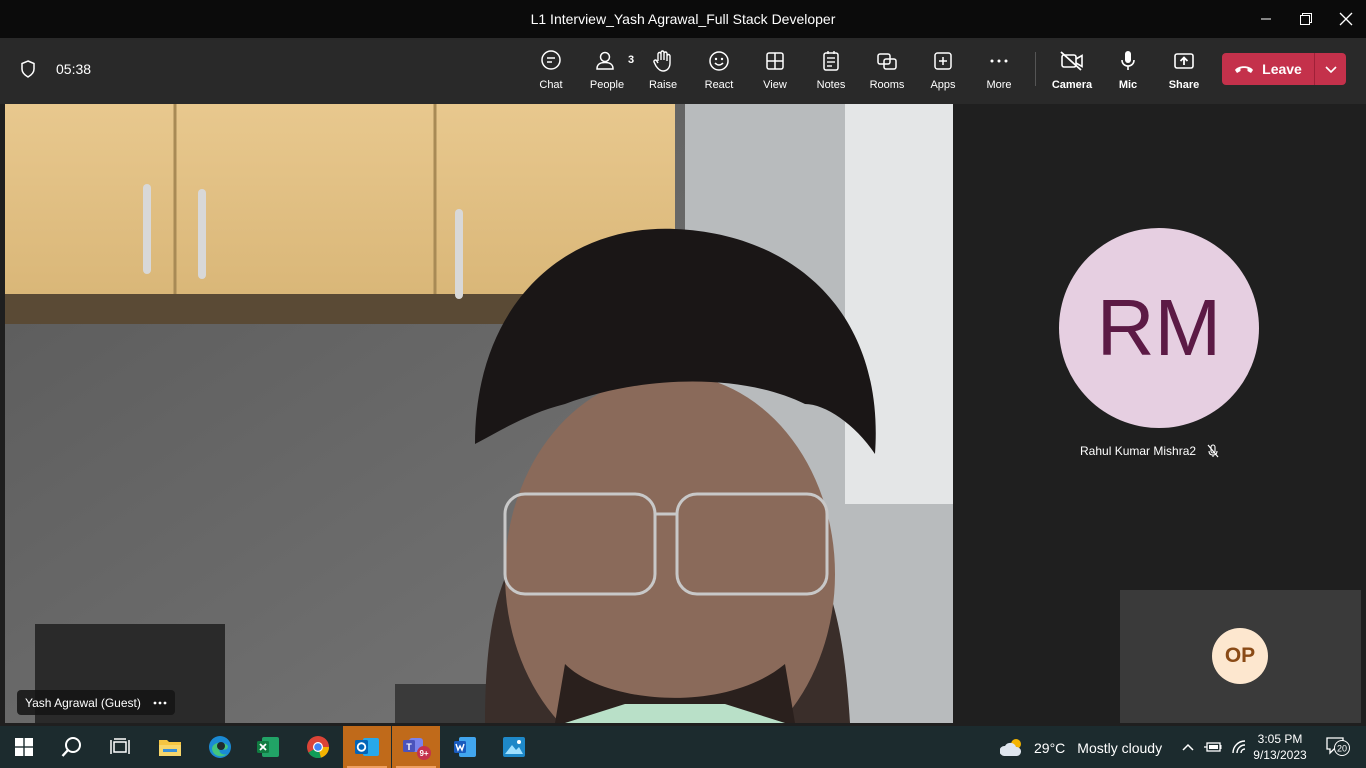 This screenshot has width=1366, height=768. Describe the element at coordinates (1072, 73) in the screenshot. I see `camera-button: Camera` at that location.